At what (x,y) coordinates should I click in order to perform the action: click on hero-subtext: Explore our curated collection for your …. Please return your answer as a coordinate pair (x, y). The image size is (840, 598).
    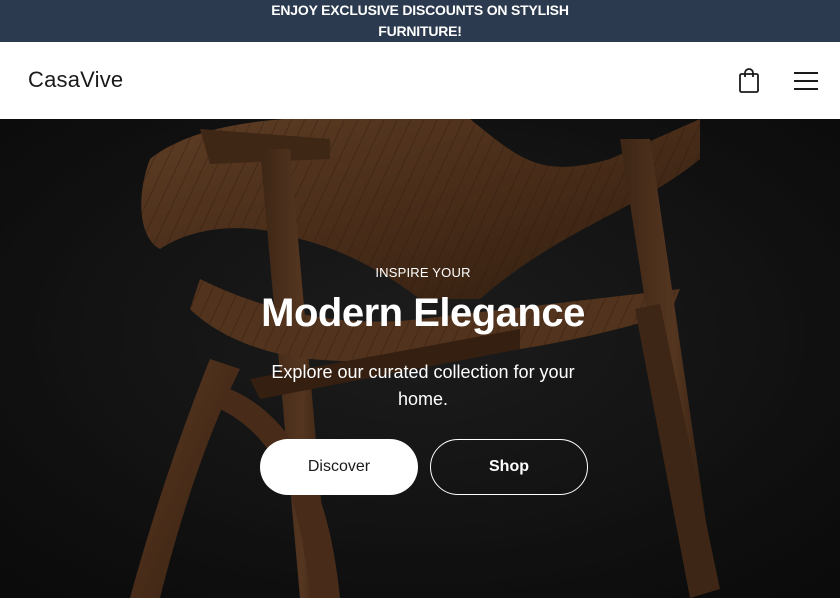
    Looking at the image, I should click on (423, 385).